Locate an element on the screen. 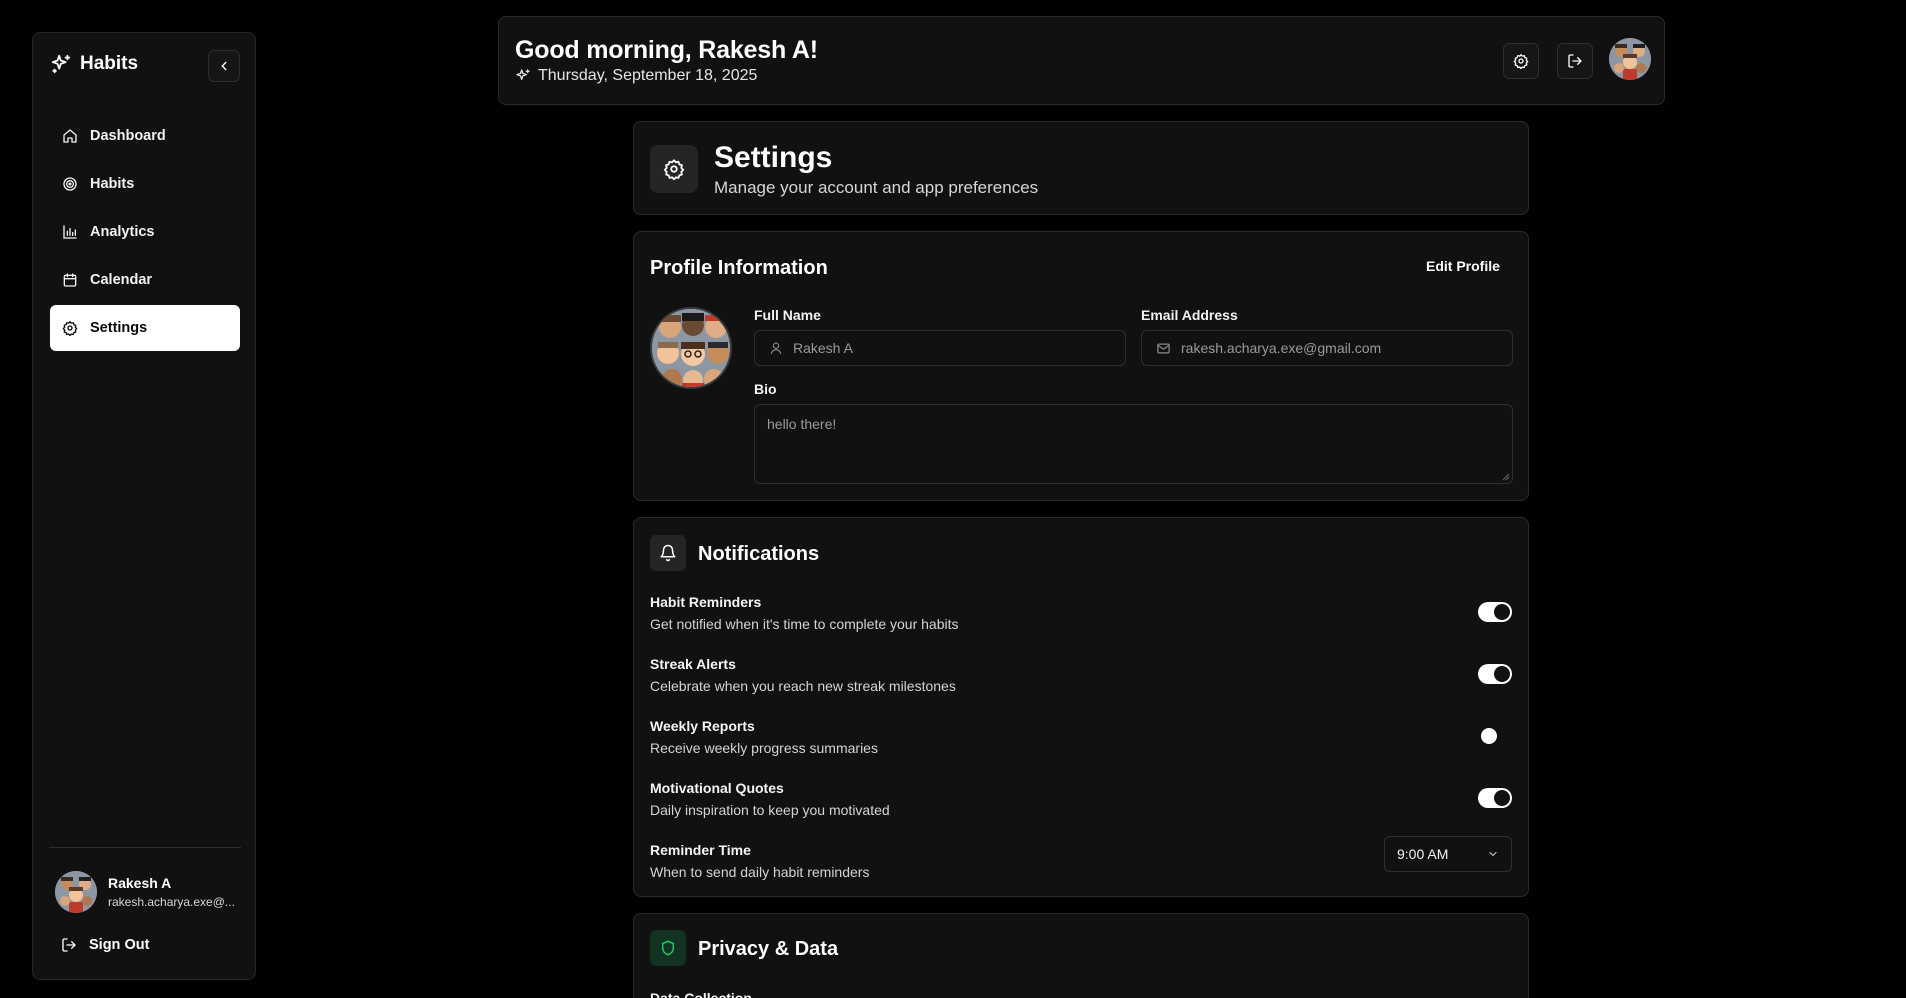 The image size is (1906, 998). date-row: Thursday, September 18, 2025 is located at coordinates (636, 76).